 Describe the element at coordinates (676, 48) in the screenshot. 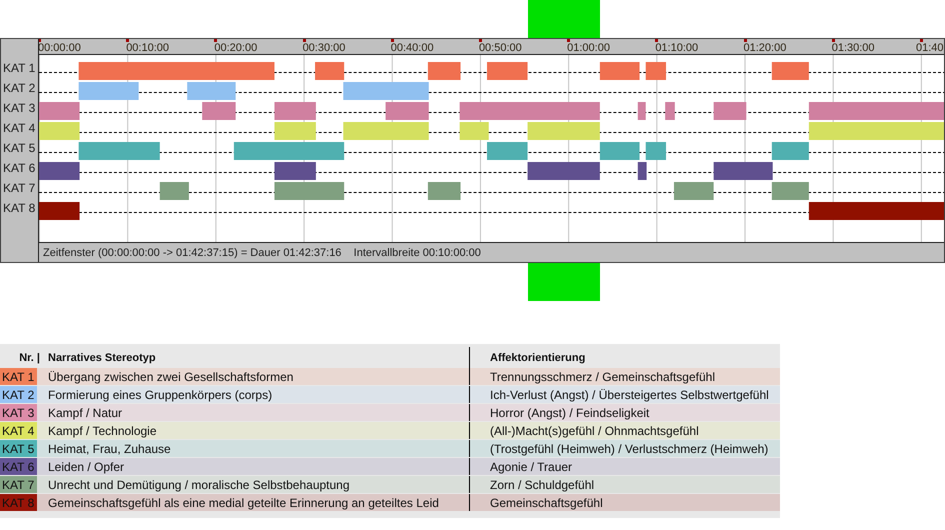

I see `time-label: 01:10:00` at that location.